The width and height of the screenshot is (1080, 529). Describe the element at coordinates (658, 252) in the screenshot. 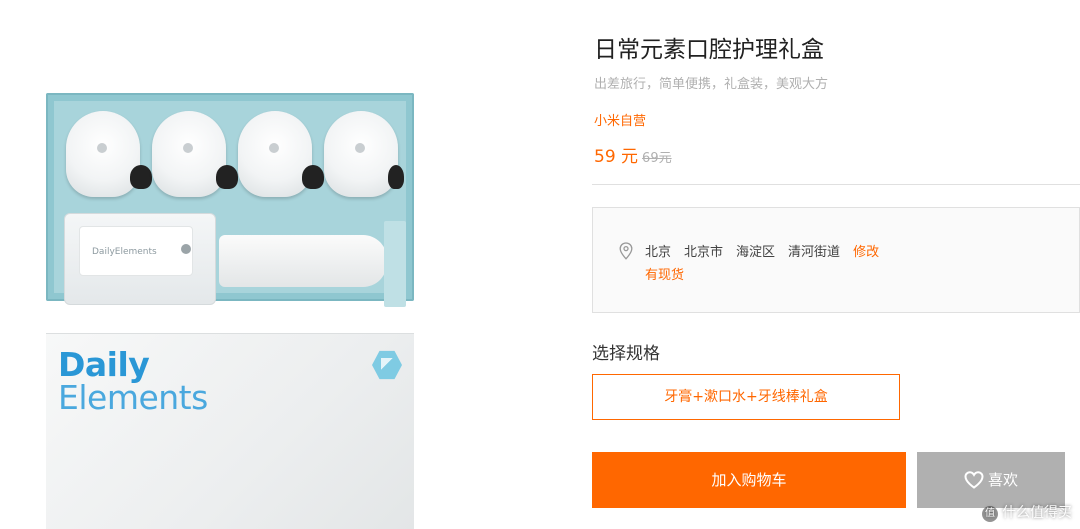

I see `address-province: 北京` at that location.